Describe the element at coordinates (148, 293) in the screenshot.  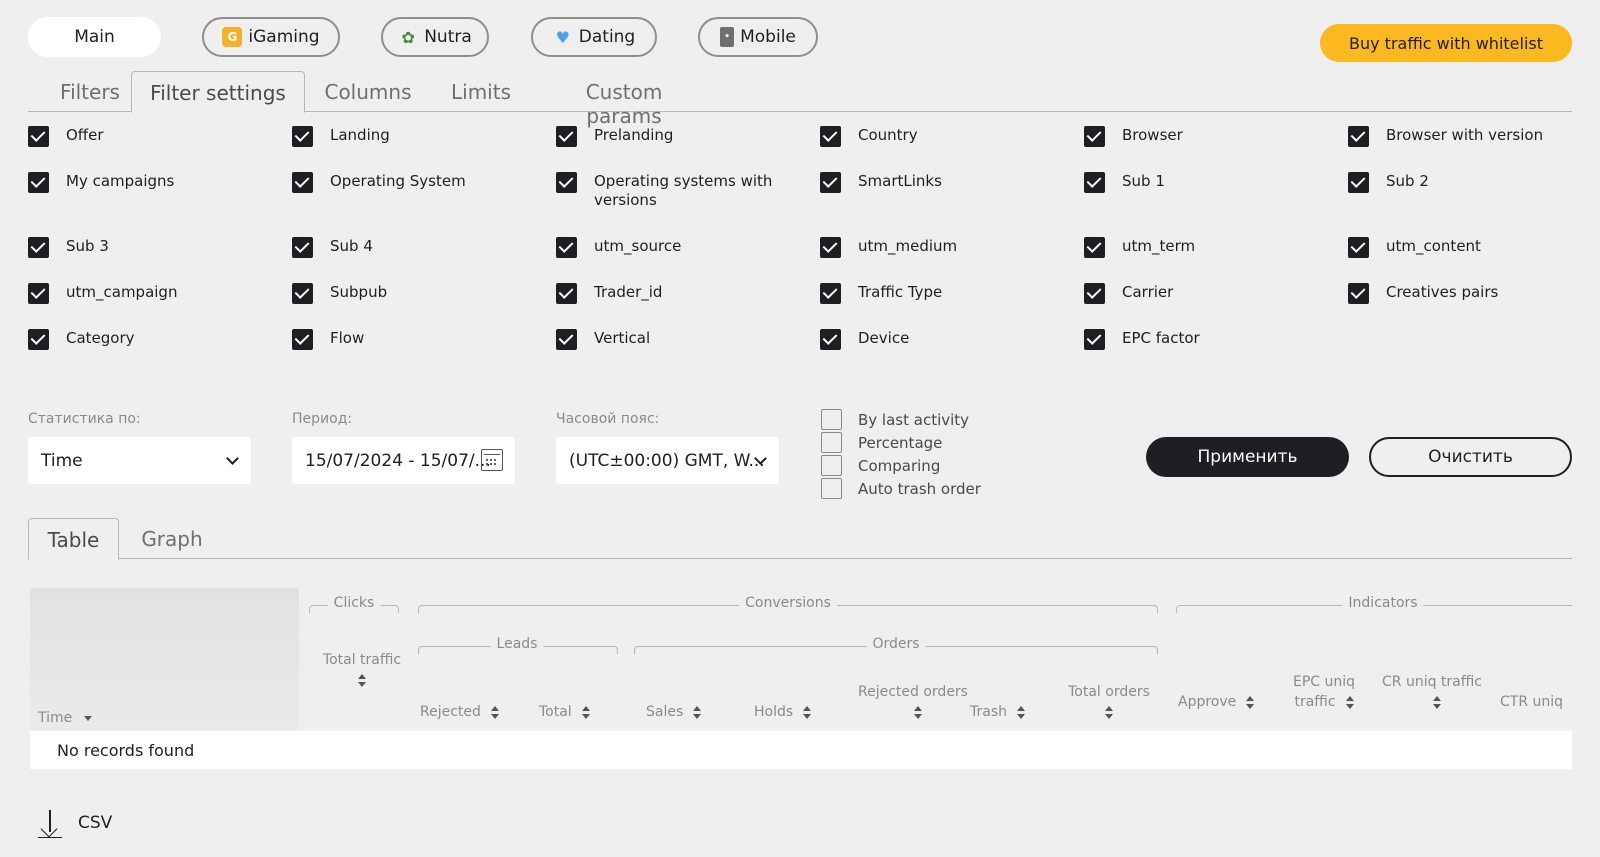
I see `checkbox-utm-campaign: utm_campaign` at that location.